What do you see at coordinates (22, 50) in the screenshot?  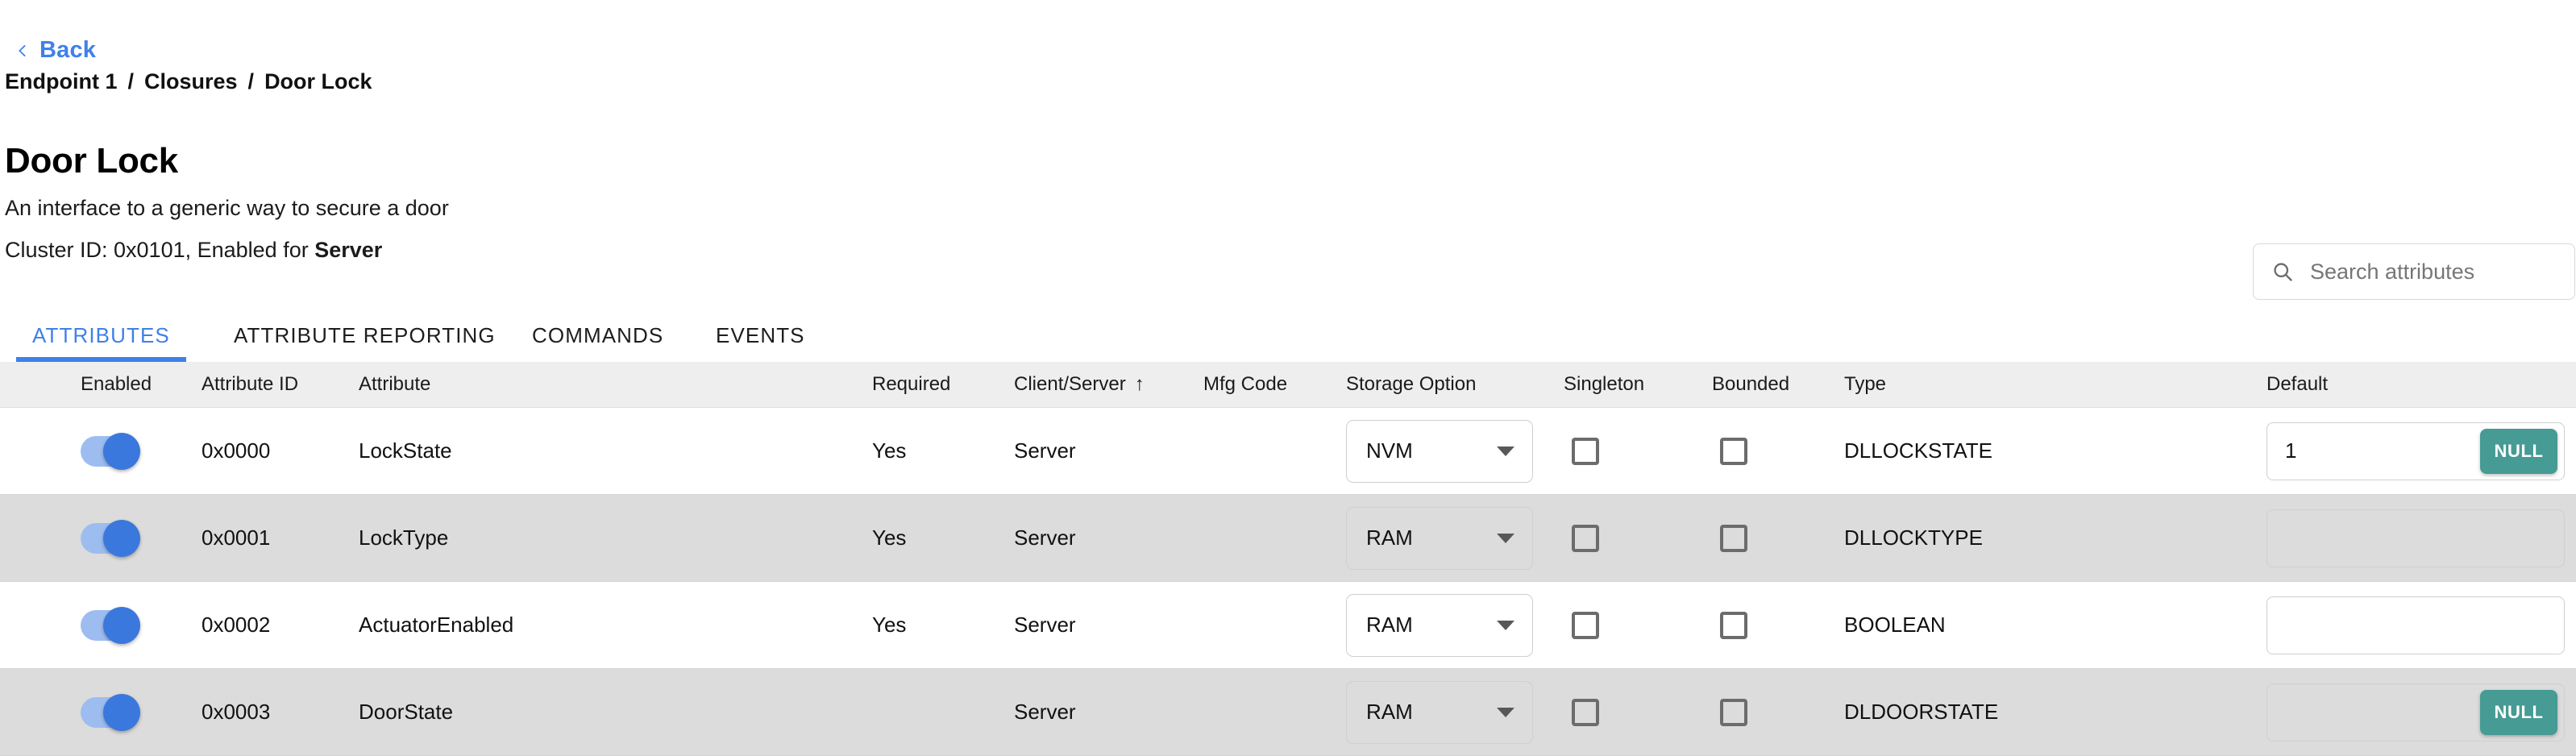 I see `chevron-left-icon` at bounding box center [22, 50].